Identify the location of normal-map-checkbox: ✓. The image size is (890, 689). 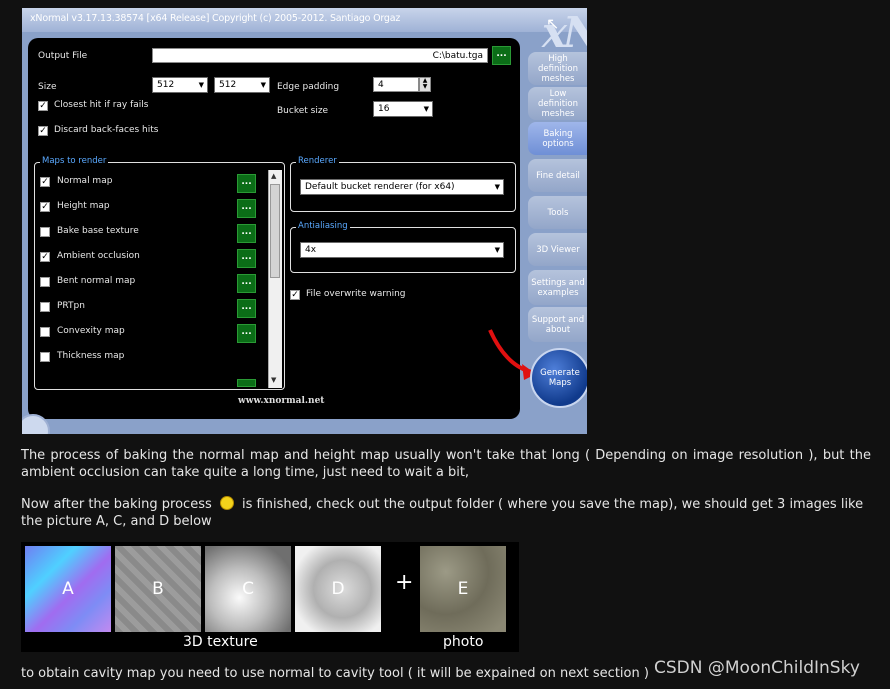
(45, 182).